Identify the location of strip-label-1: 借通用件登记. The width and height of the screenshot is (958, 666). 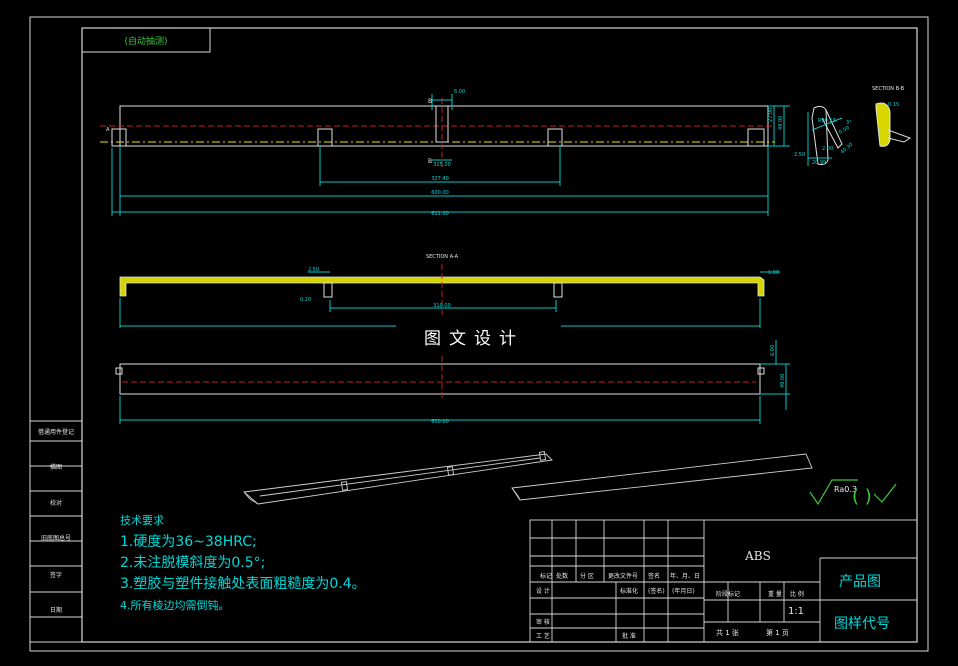
(56, 432).